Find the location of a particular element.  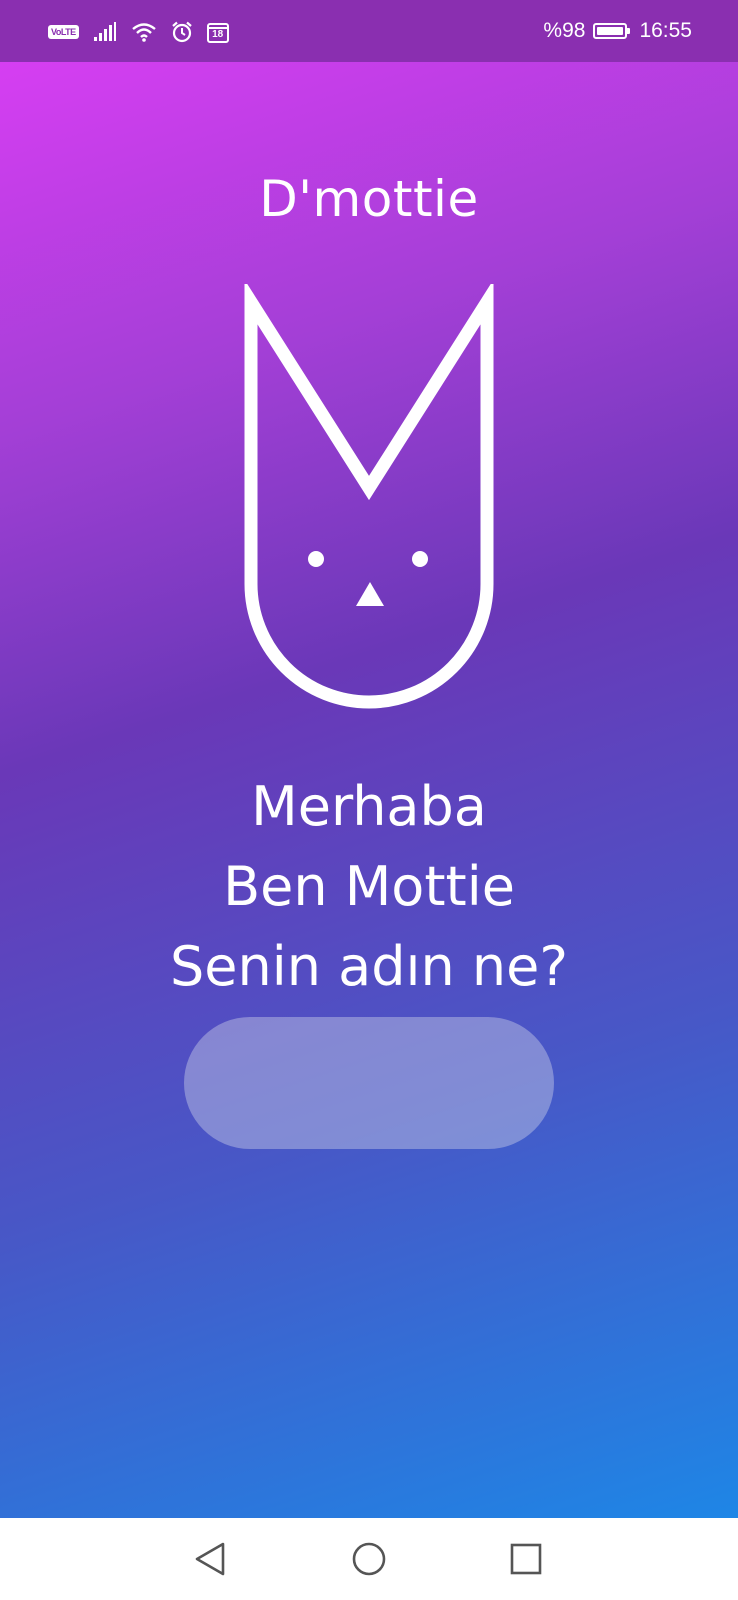

recents-button is located at coordinates (526, 1559).